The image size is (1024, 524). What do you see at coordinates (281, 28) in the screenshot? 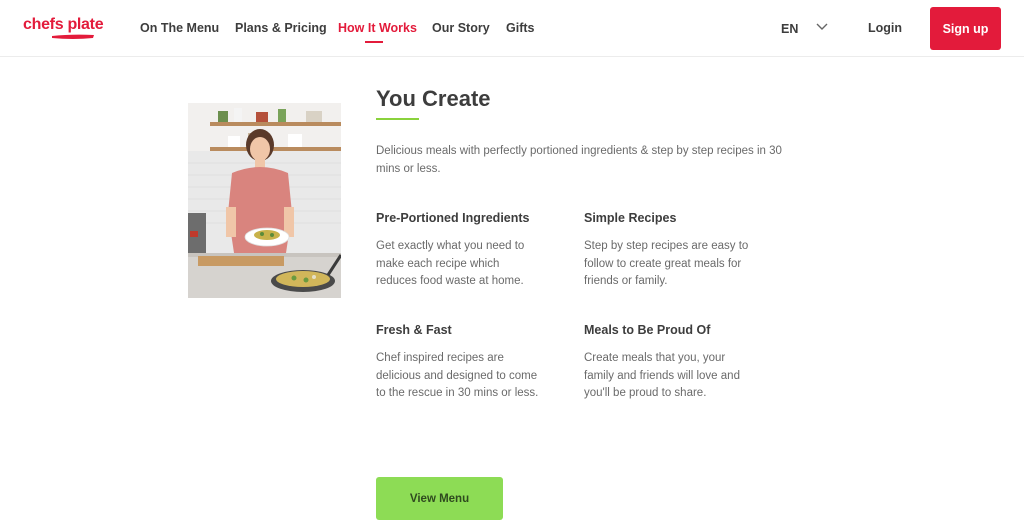
I see `nav-plans-pricing: Plans & Pricing` at bounding box center [281, 28].